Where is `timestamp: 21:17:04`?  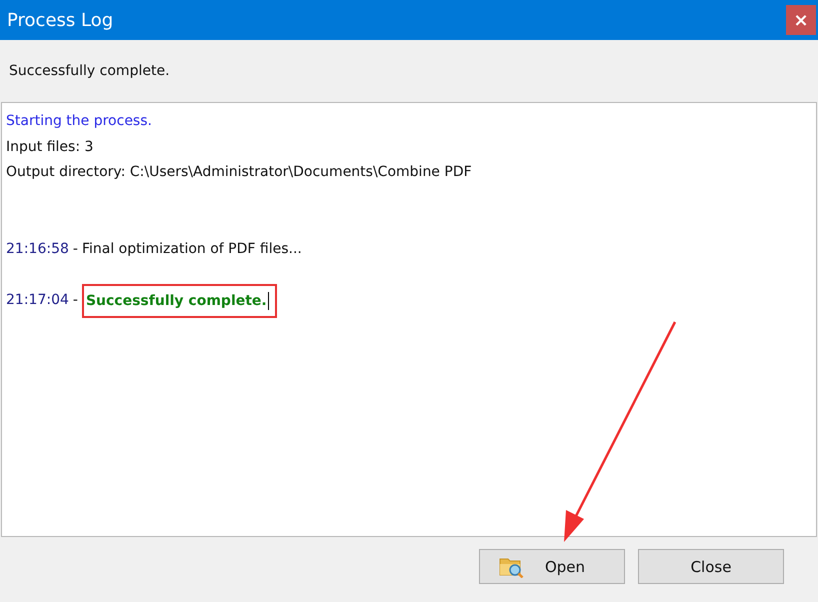 timestamp: 21:17:04 is located at coordinates (37, 300).